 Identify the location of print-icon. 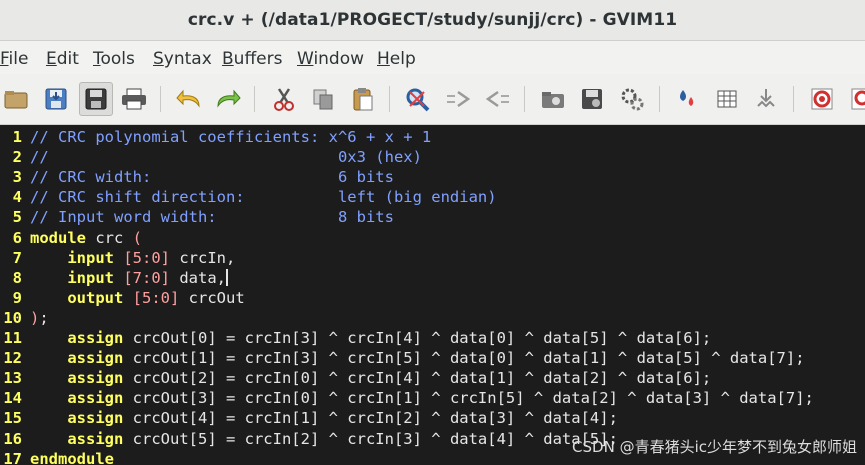
(134, 99).